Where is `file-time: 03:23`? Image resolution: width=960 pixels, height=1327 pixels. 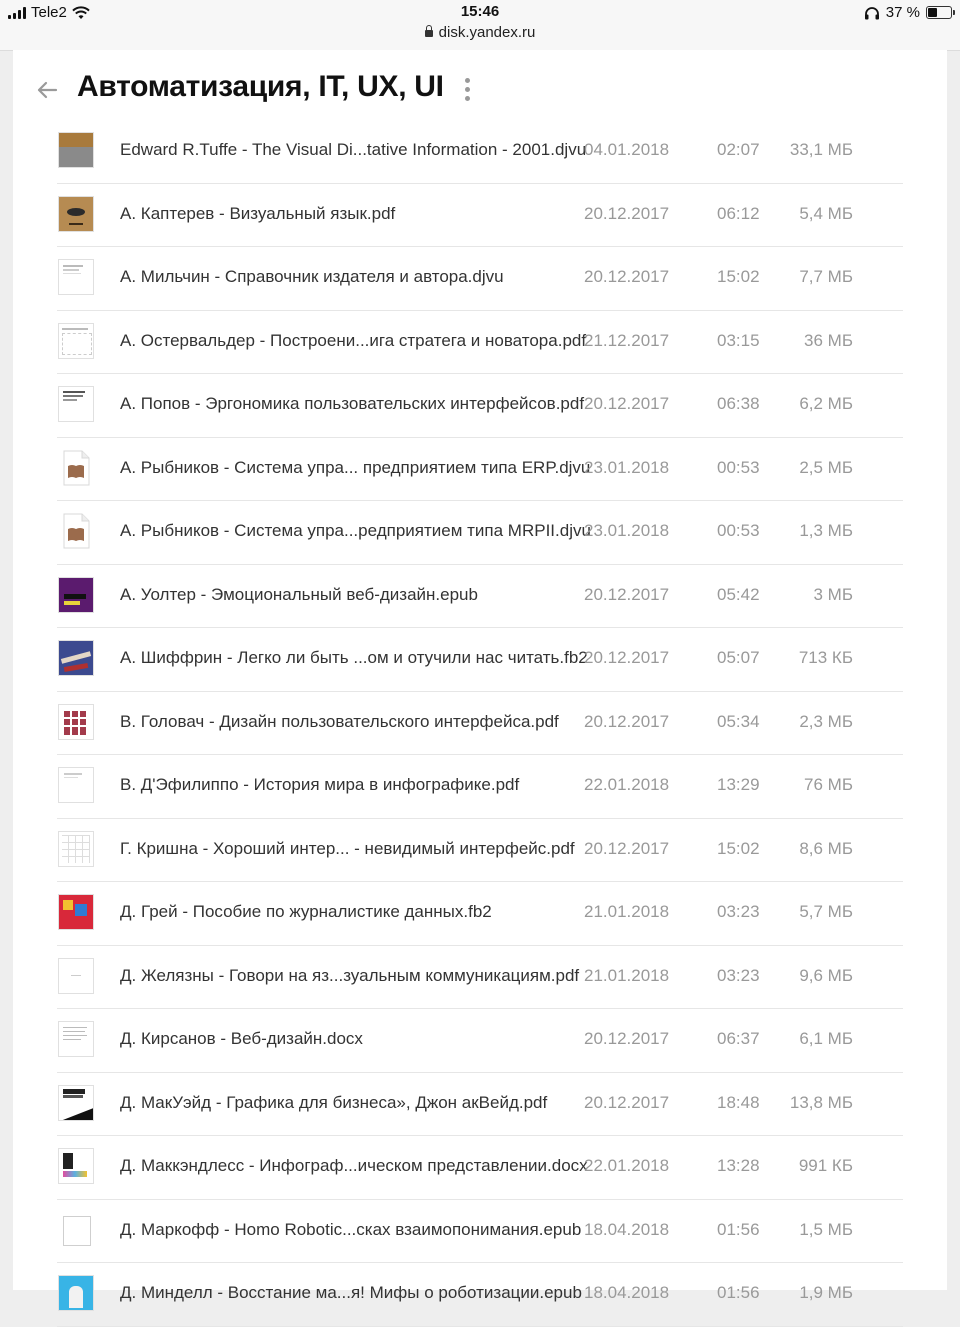 file-time: 03:23 is located at coordinates (738, 911).